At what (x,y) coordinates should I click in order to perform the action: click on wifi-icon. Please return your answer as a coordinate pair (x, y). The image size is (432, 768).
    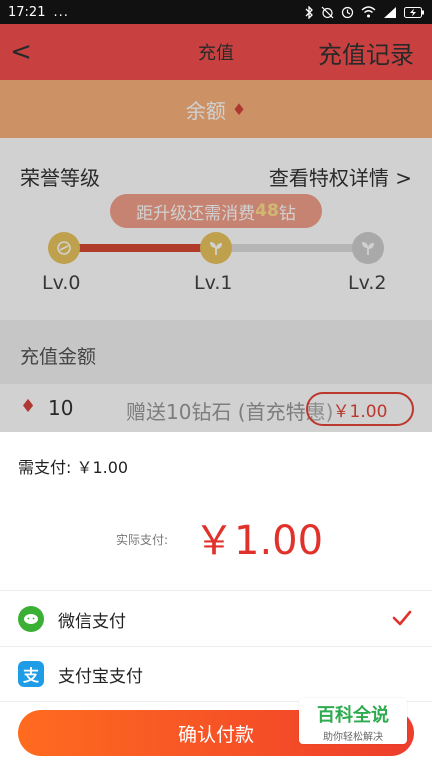
    Looking at the image, I should click on (368, 12).